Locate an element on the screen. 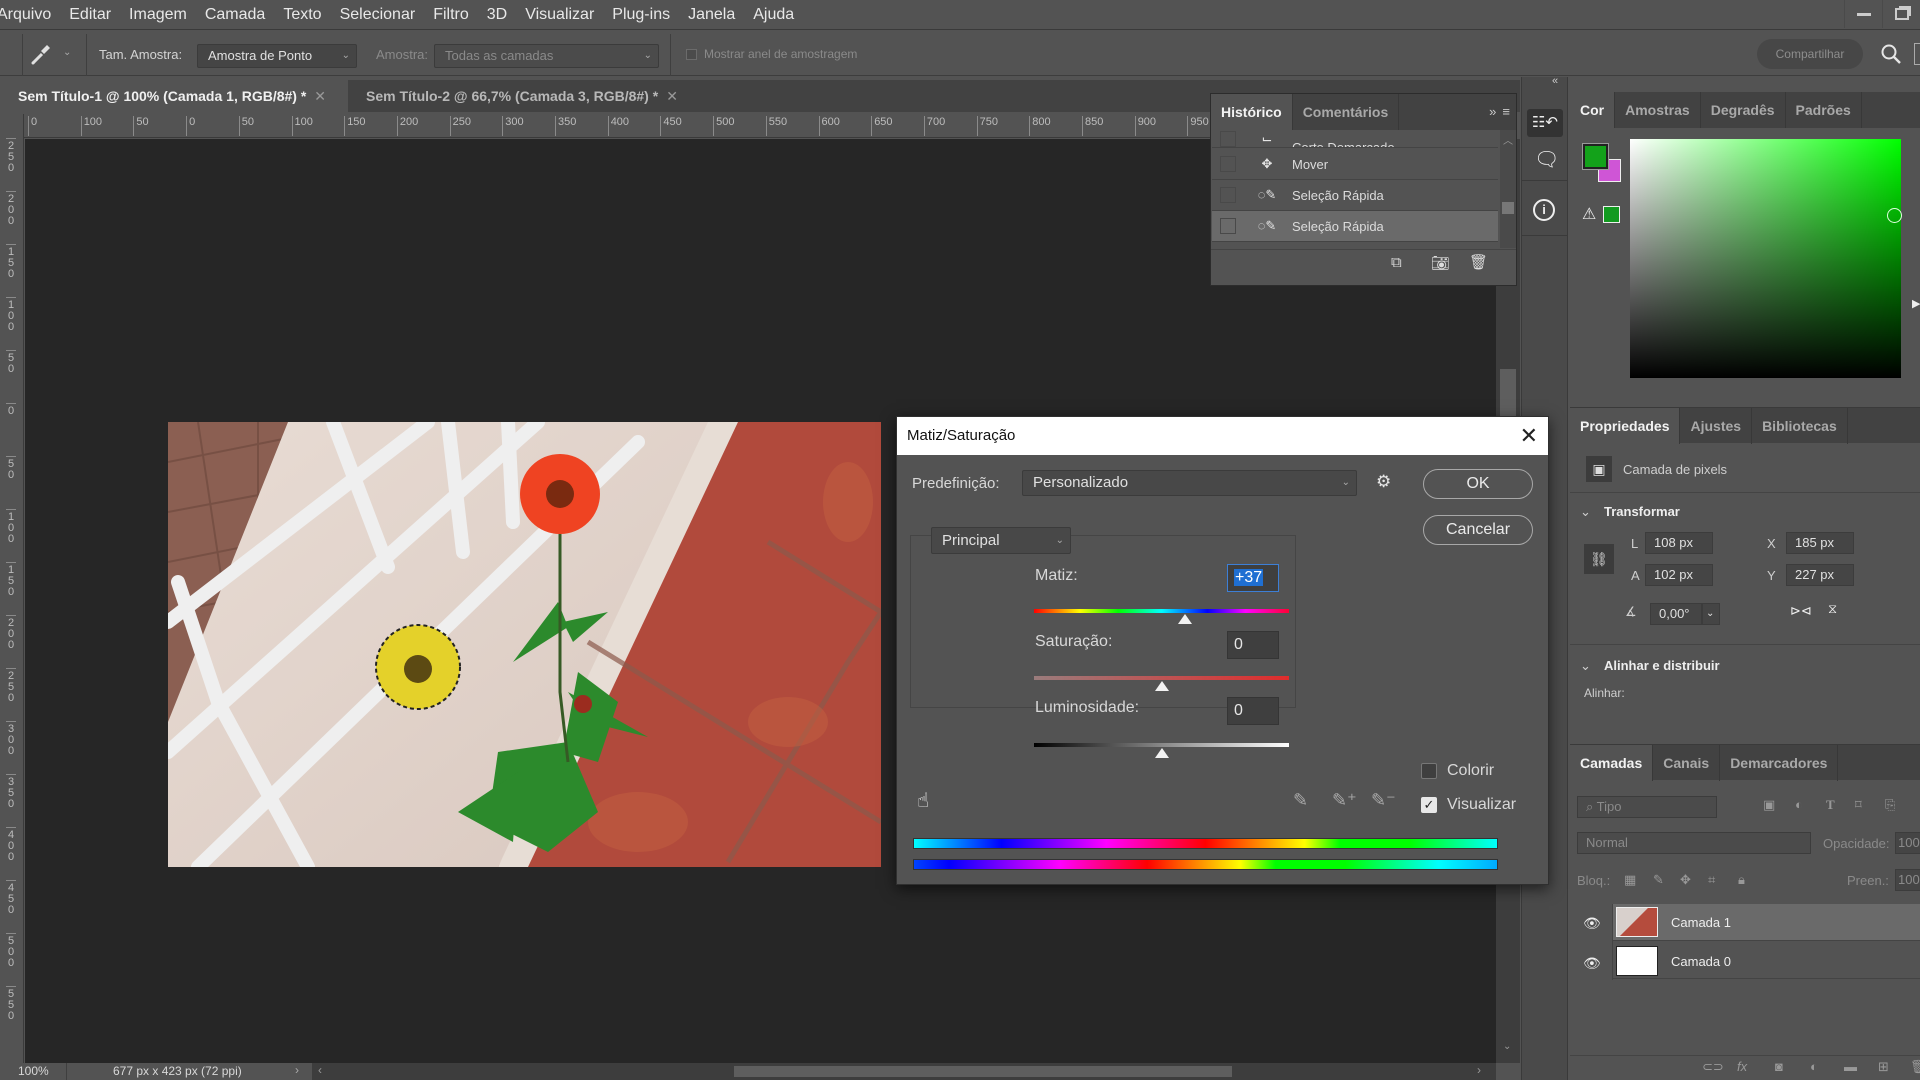  fill-field: 100 is located at coordinates (1907, 880).